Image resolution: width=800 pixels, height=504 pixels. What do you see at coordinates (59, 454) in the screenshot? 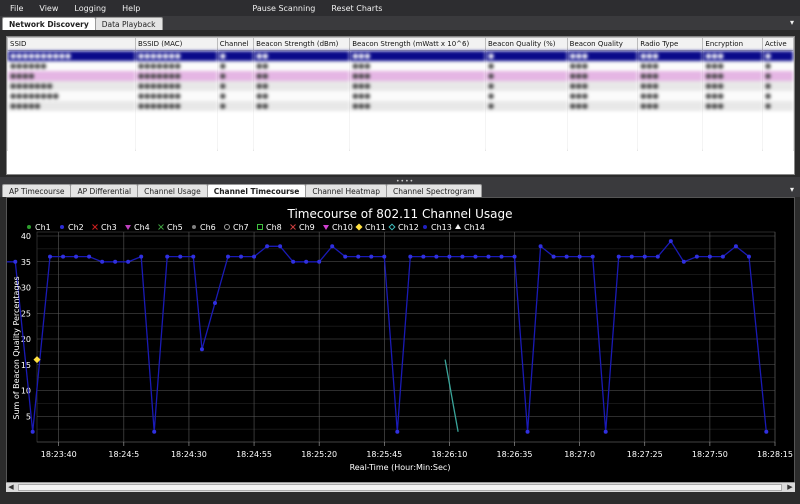
I see `x-tick-label: 18:23:40` at bounding box center [59, 454].